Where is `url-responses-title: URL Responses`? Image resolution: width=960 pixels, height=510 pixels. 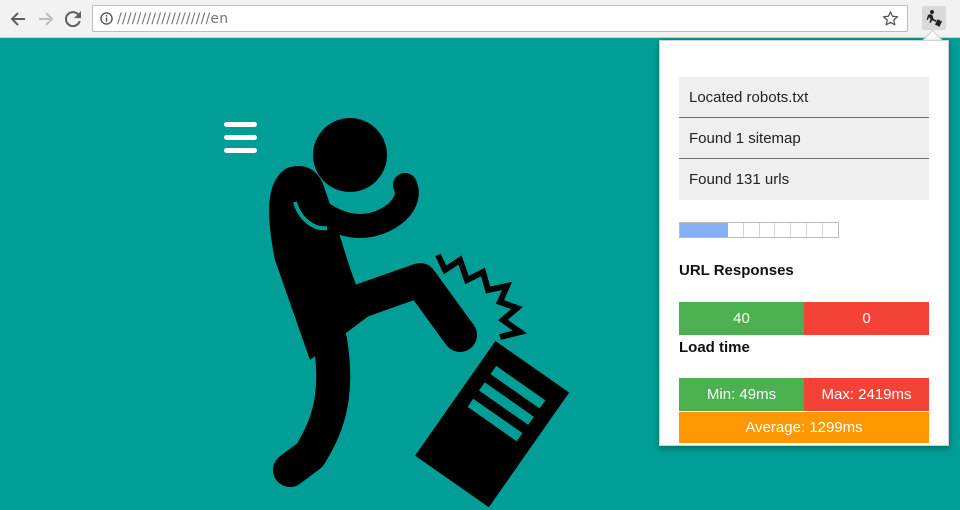 url-responses-title: URL Responses is located at coordinates (736, 270).